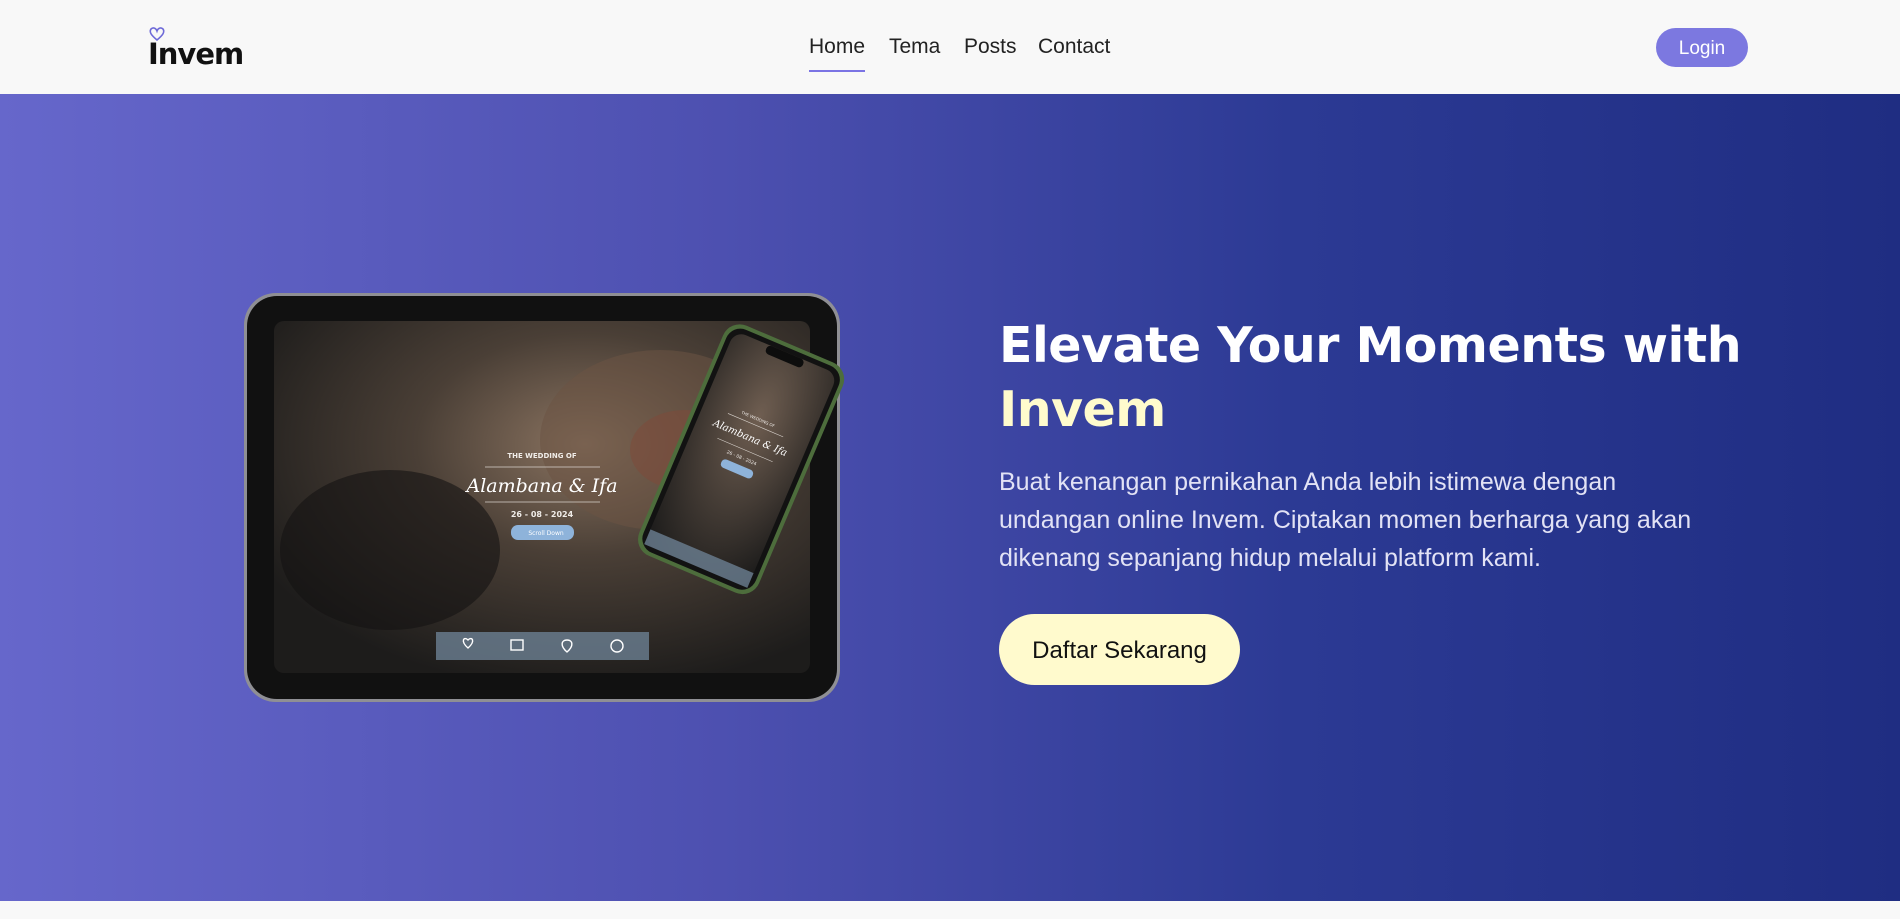 The height and width of the screenshot is (919, 1900). I want to click on login-button: Login, so click(1702, 47).